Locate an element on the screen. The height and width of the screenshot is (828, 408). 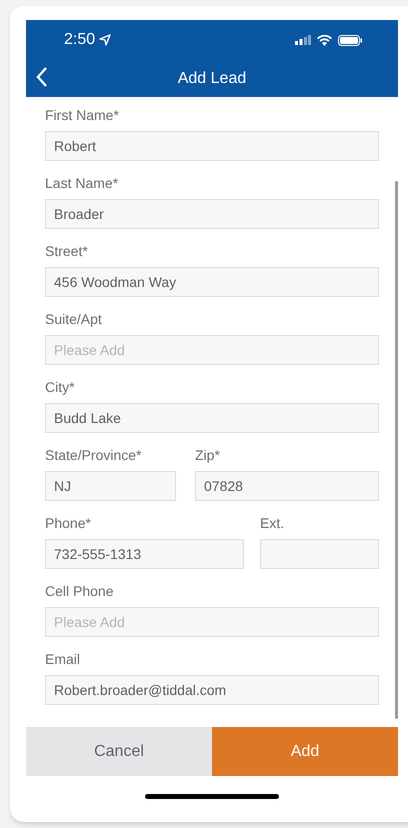
input-field: 07828 is located at coordinates (287, 486).